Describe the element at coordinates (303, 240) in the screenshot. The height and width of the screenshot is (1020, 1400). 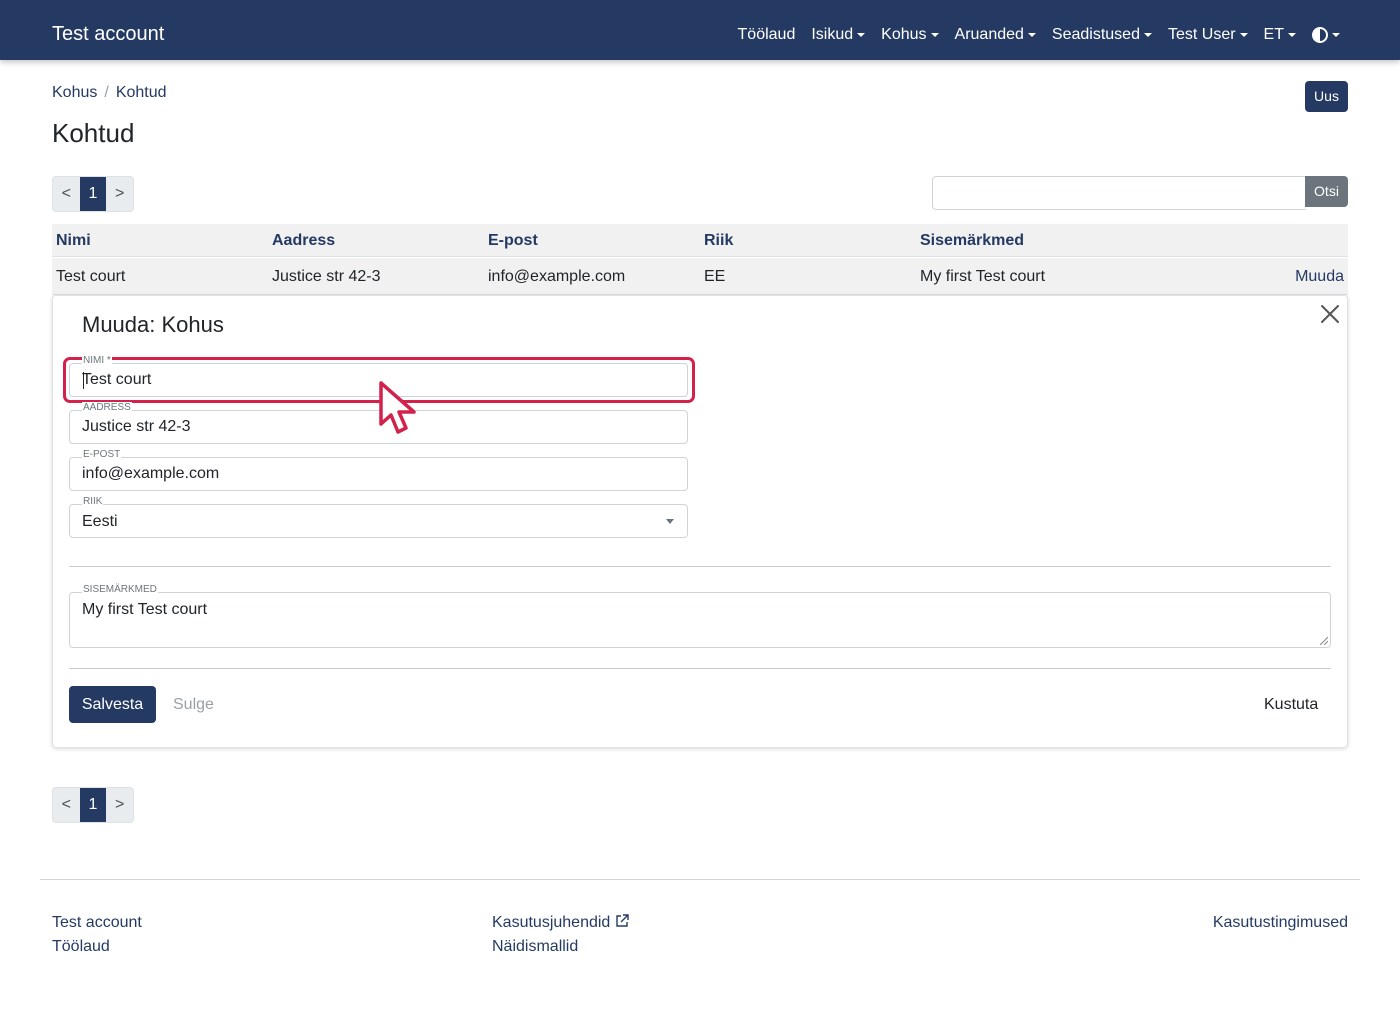
I see `column-header-address: Aadress` at that location.